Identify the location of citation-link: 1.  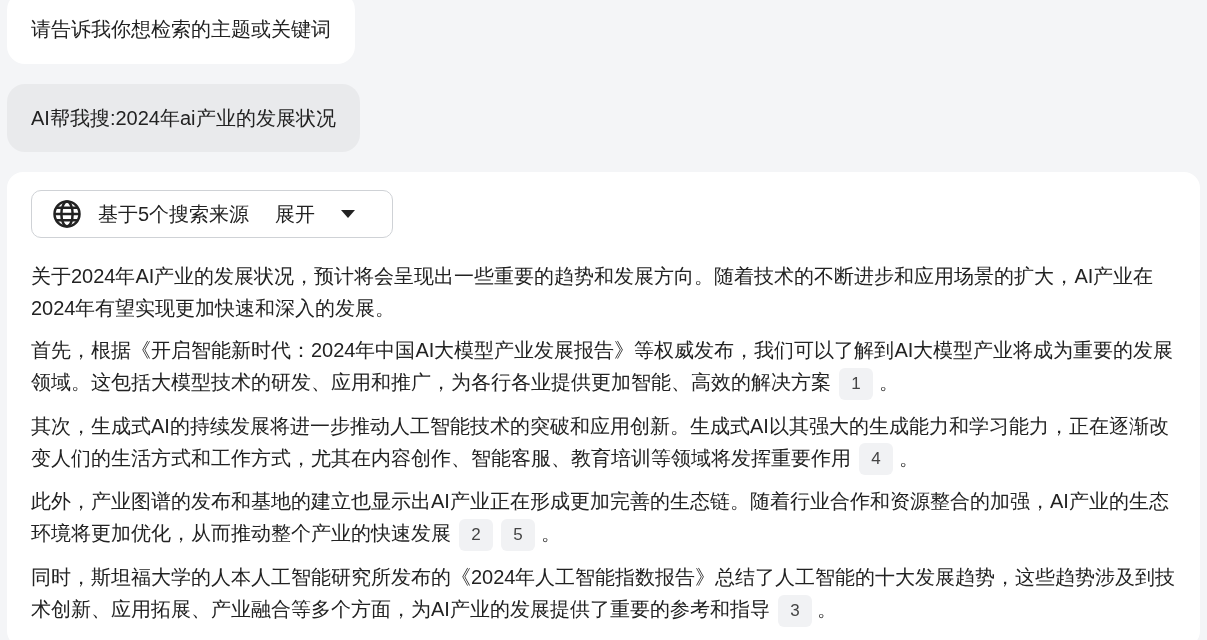
(856, 383).